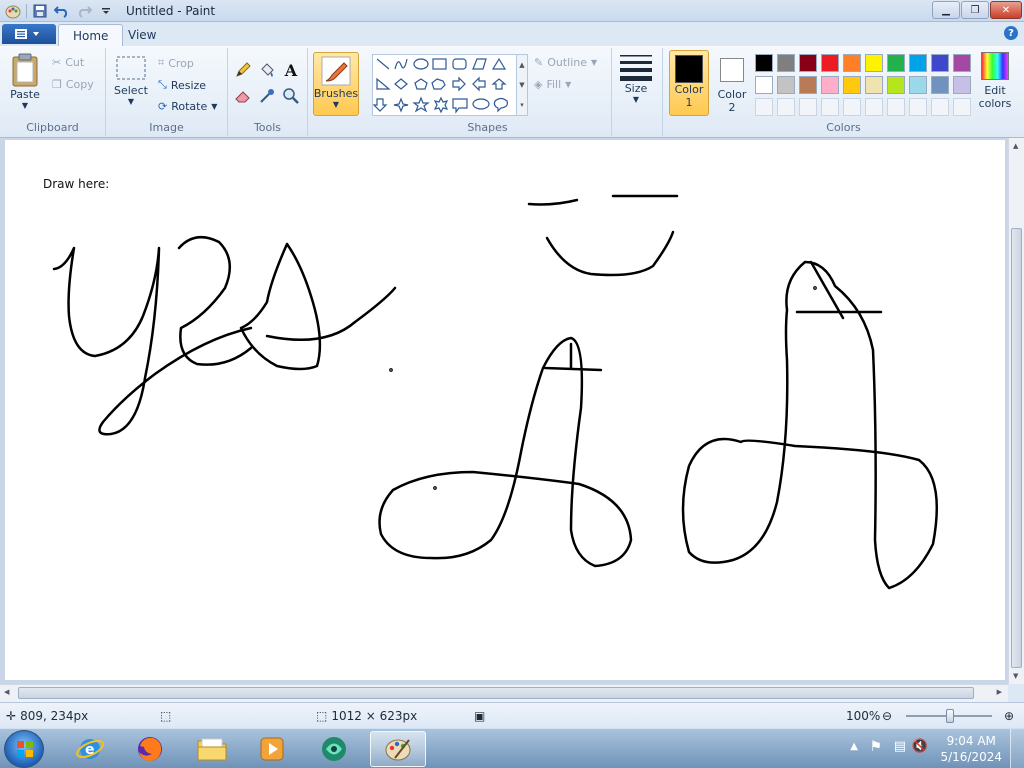  What do you see at coordinates (84, 11) in the screenshot?
I see `redo-icon` at bounding box center [84, 11].